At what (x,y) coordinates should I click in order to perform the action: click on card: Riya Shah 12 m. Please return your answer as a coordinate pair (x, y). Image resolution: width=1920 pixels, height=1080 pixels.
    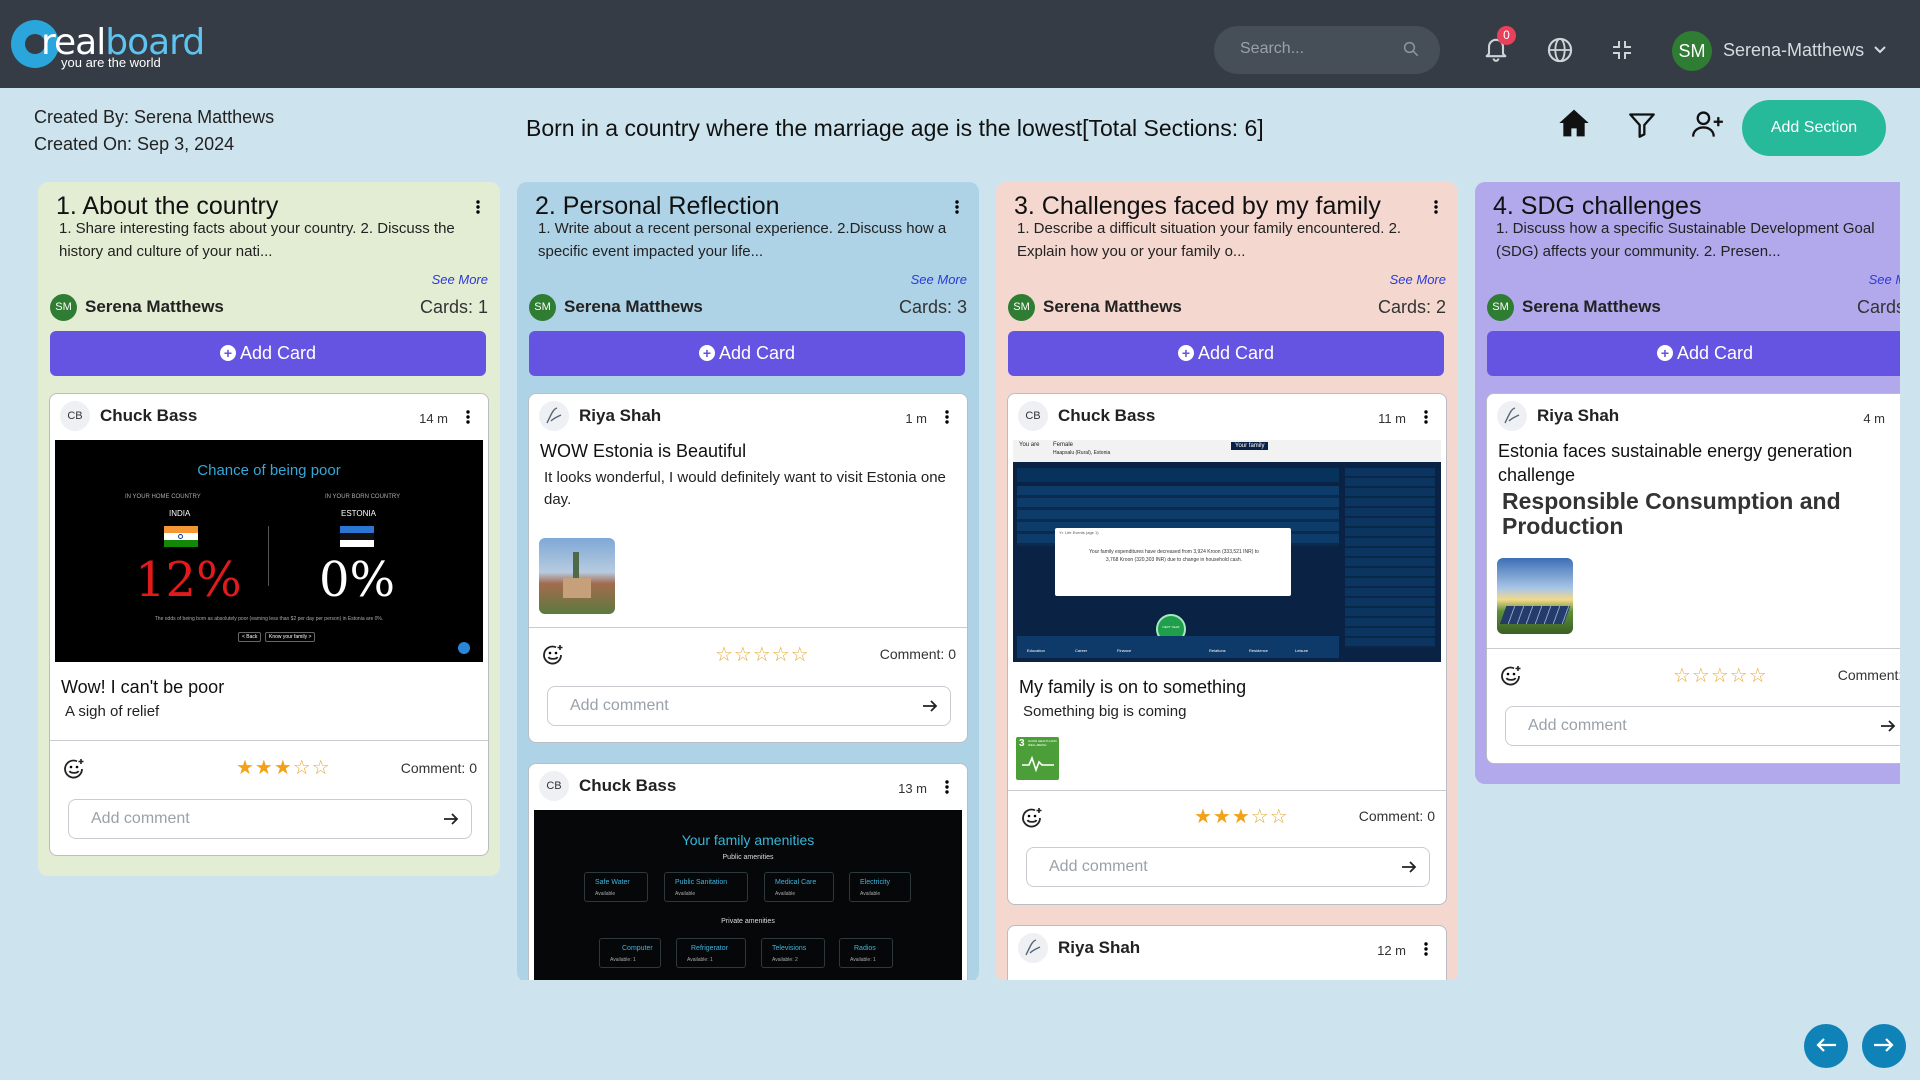
    Looking at the image, I should click on (1227, 952).